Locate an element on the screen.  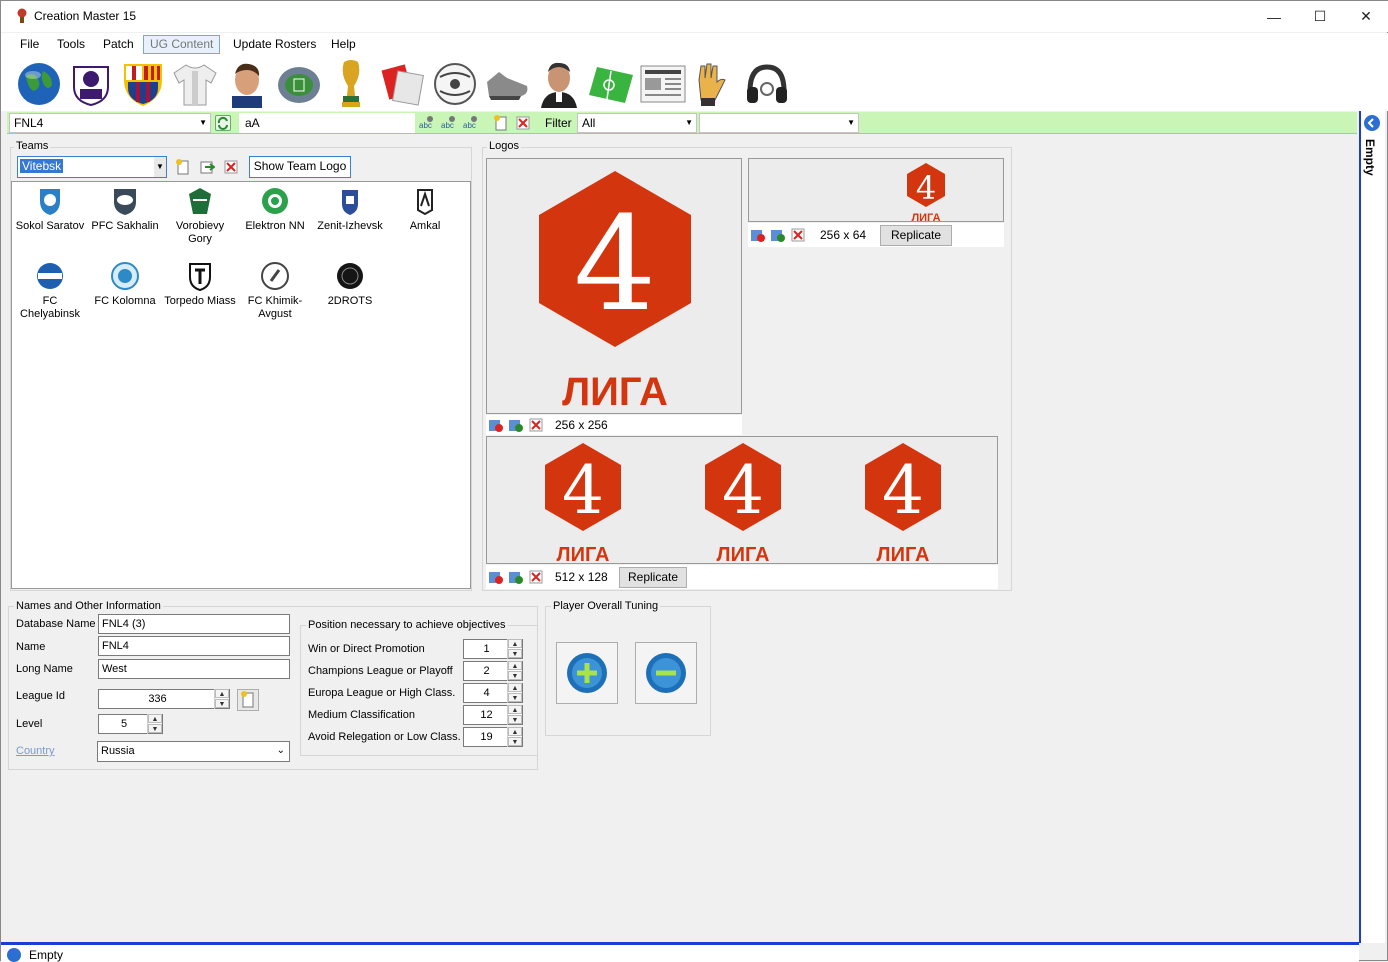
team-item-zenit-izhevsk: Zenit-Izhevsk is located at coordinates (350, 209).